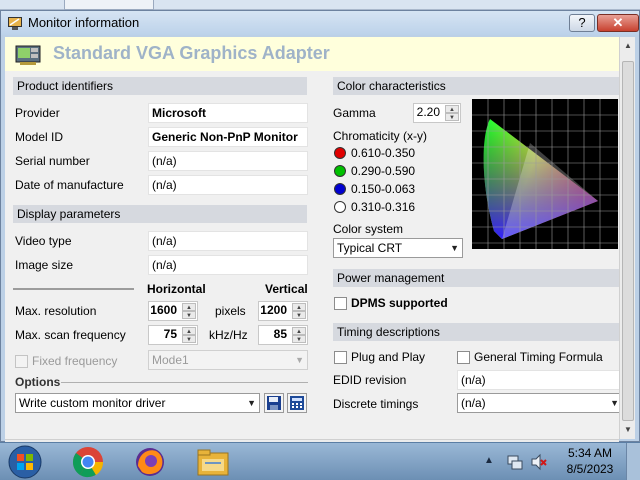  Describe the element at coordinates (280, 334) in the screenshot. I see `scan-frequency-vertical-value: 85` at that location.